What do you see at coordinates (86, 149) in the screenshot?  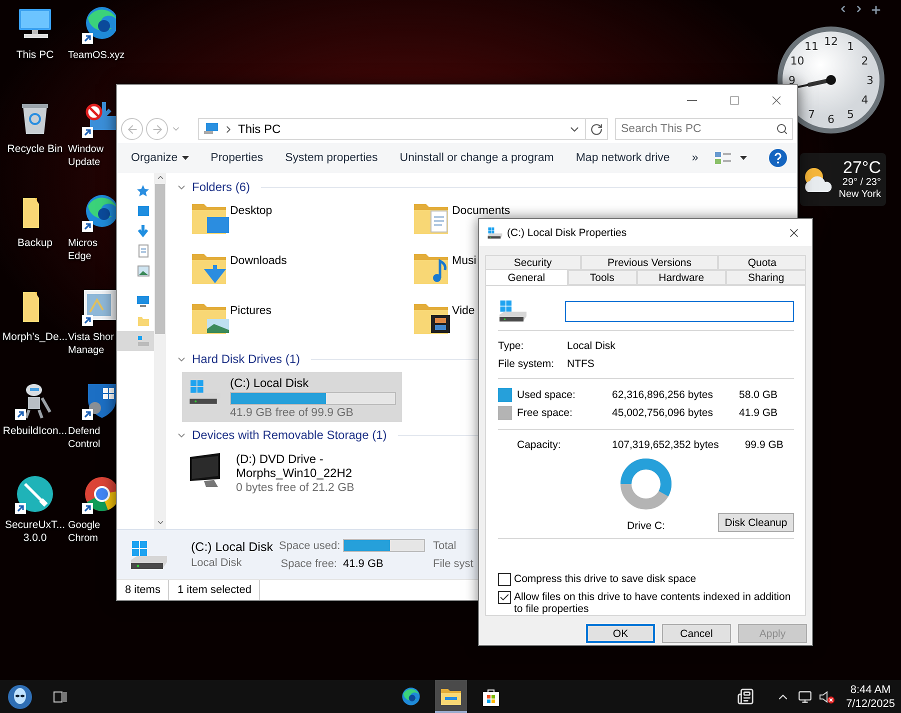 I see `desktop-icon-label: Window` at bounding box center [86, 149].